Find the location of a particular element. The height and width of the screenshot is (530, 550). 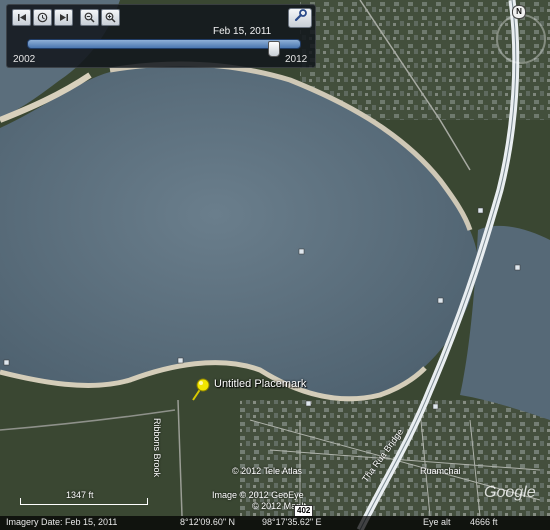

placemark-label: Untitled Placemark is located at coordinates (260, 384).